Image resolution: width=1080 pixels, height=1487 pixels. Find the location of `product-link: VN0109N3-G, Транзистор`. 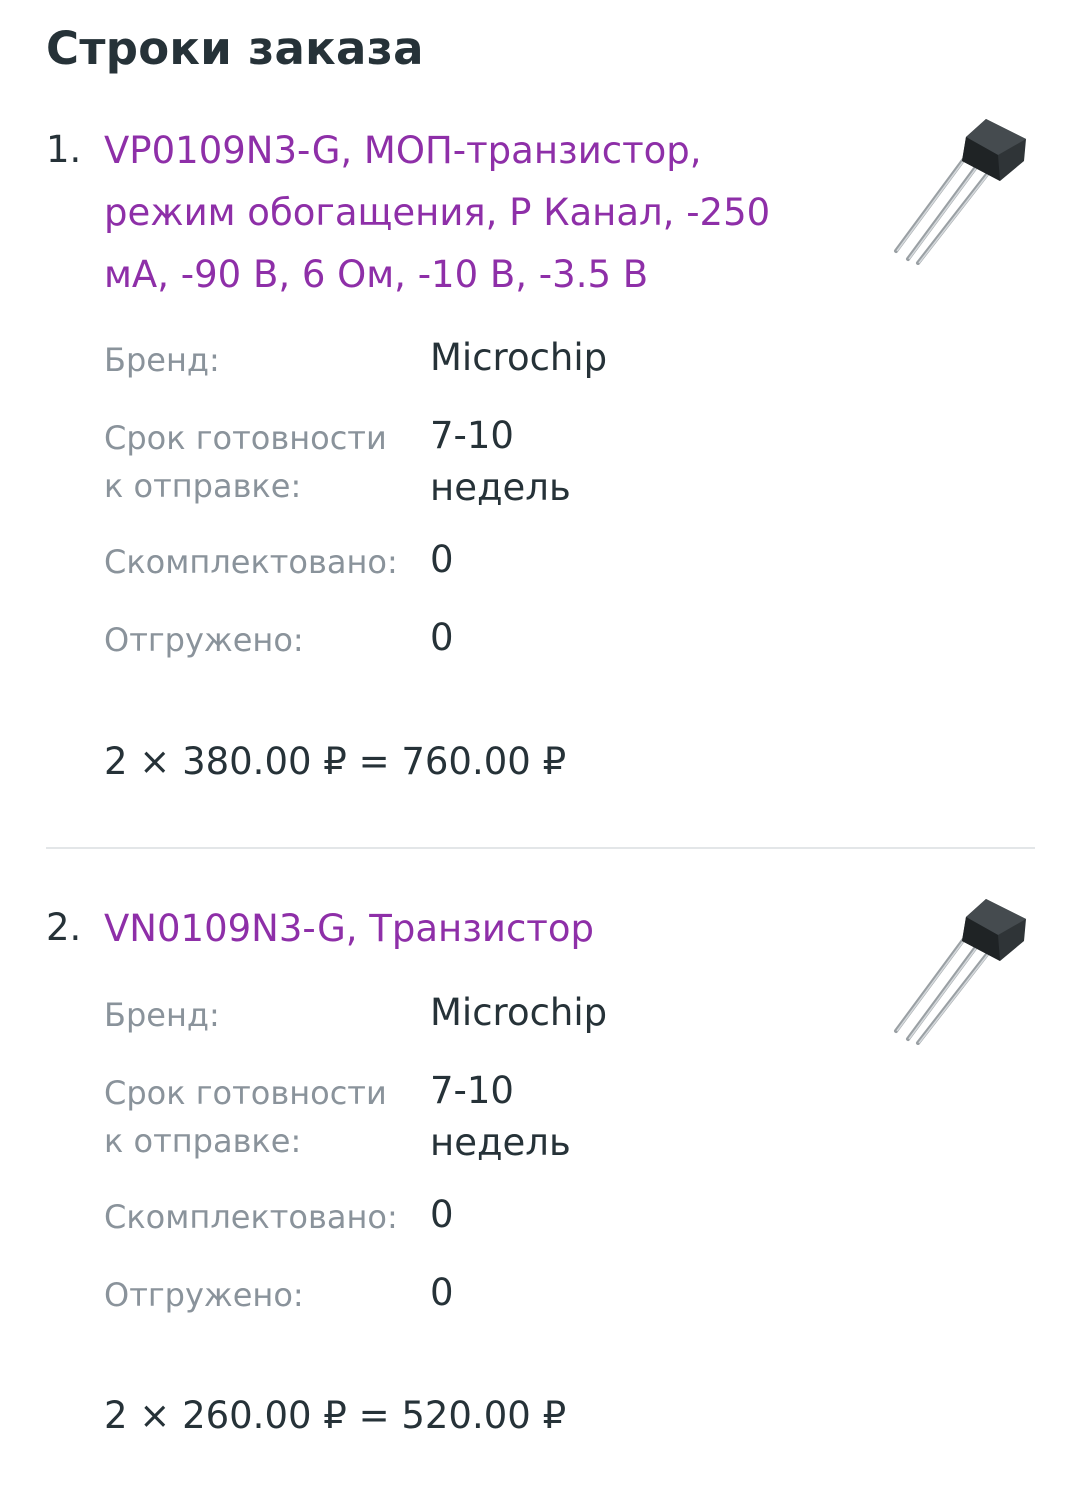

product-link: VN0109N3-G, Транзистор is located at coordinates (464, 929).